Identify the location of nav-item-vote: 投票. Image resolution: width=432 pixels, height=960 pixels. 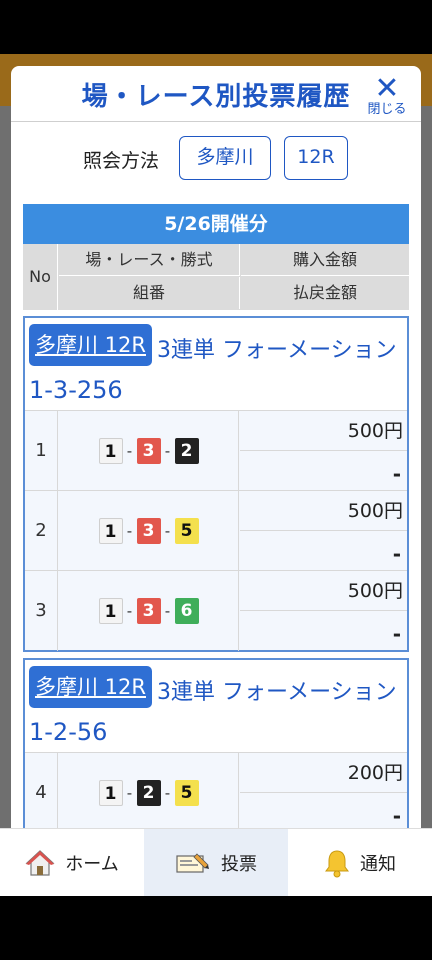
(216, 863).